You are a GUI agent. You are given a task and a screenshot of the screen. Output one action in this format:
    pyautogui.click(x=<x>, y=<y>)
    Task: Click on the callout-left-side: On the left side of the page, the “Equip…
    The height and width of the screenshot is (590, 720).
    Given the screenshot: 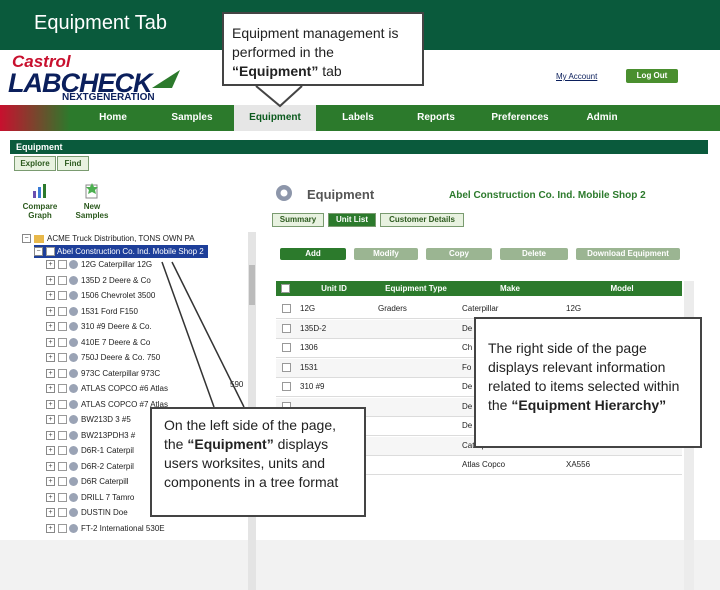 What is the action you would take?
    pyautogui.click(x=258, y=462)
    